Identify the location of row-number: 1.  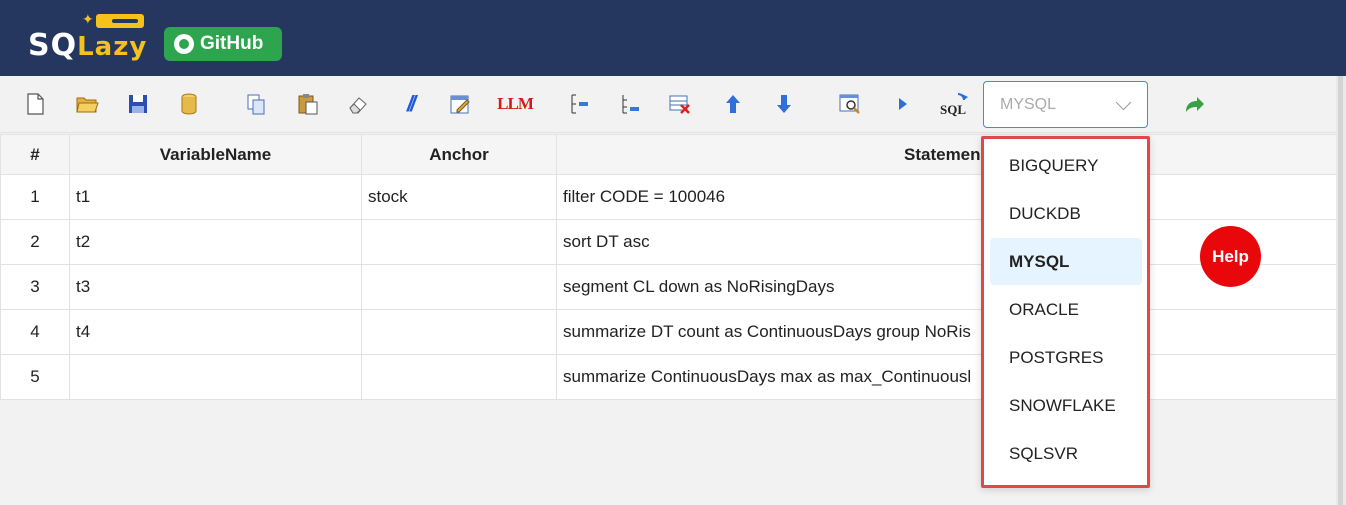
(35, 197).